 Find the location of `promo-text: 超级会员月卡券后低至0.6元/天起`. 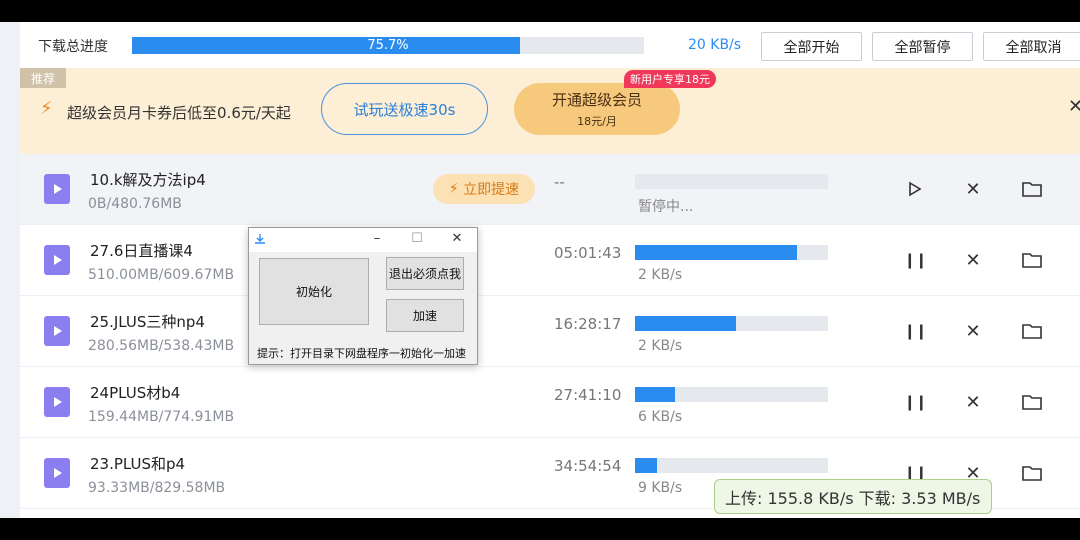

promo-text: 超级会员月卡券后低至0.6元/天起 is located at coordinates (179, 113).